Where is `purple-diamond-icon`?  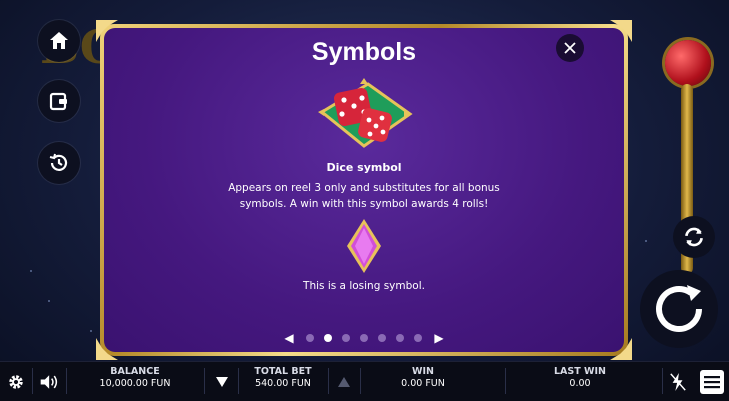
purple-diamond-icon is located at coordinates (364, 246).